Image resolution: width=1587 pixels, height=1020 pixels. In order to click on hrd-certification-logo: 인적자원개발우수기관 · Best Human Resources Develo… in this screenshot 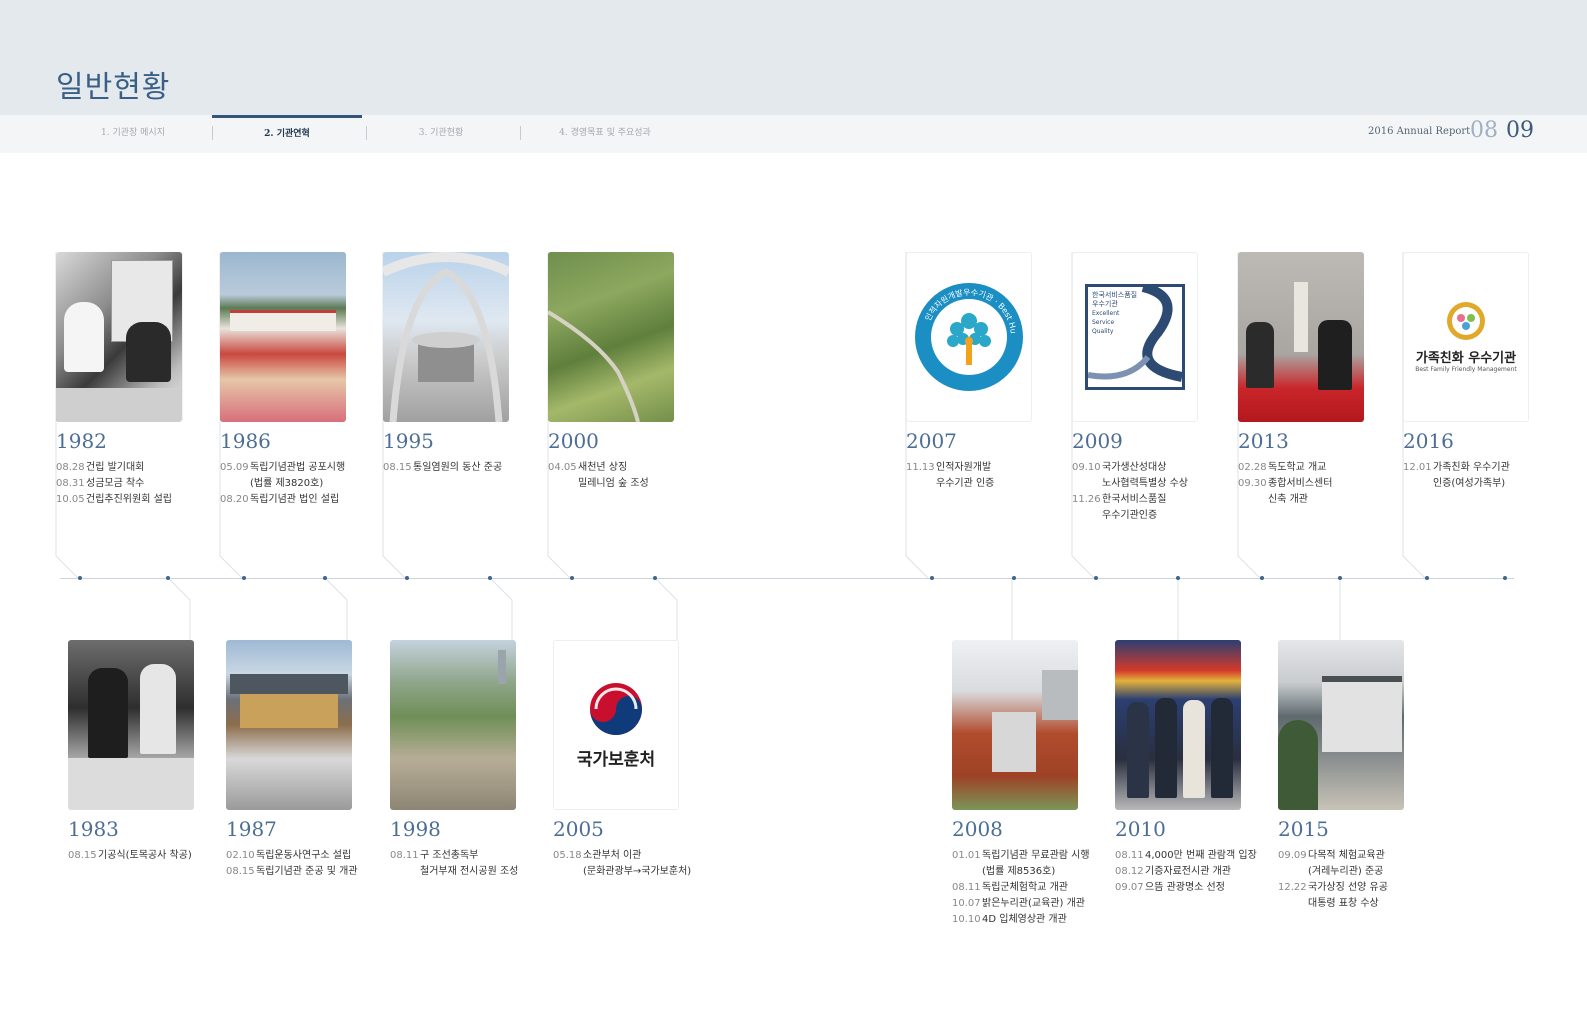, I will do `click(969, 337)`.